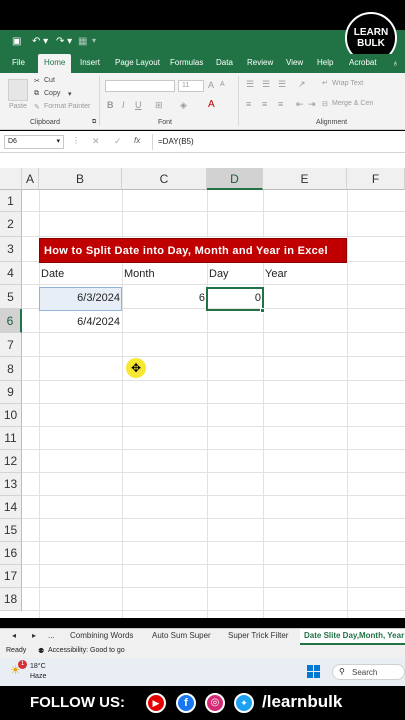 The height and width of the screenshot is (720, 405). What do you see at coordinates (363, 62) in the screenshot?
I see `tab-acrobat: Acrobat` at bounding box center [363, 62].